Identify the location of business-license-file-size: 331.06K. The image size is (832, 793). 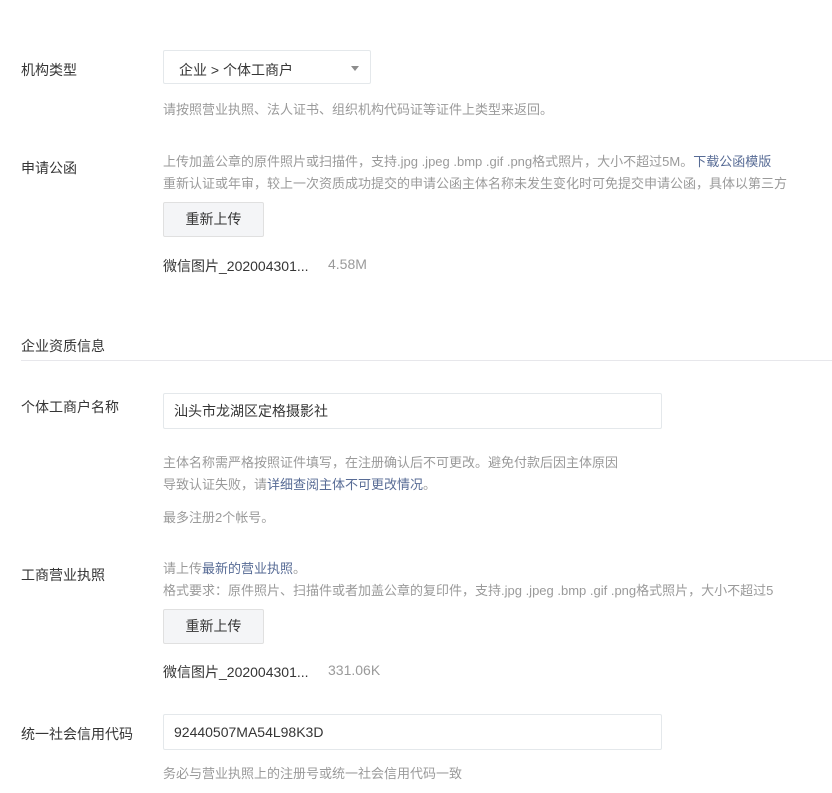
(354, 670).